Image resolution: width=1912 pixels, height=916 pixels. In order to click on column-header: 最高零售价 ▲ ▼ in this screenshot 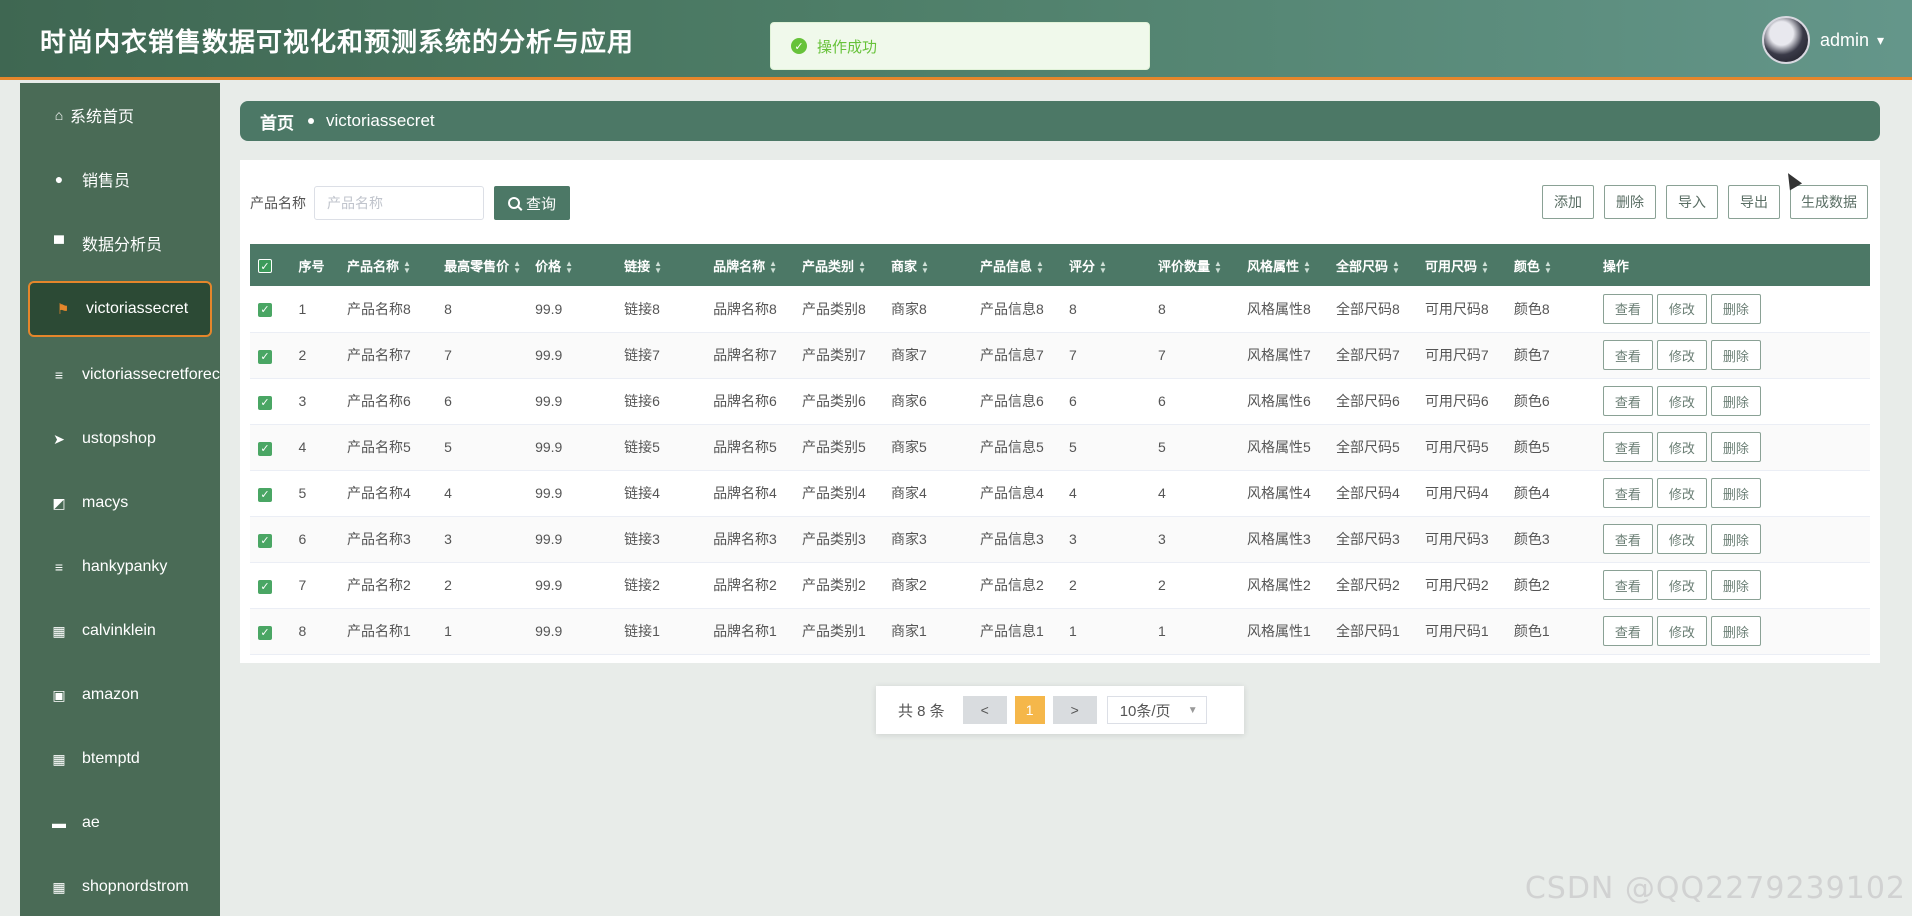, I will do `click(485, 265)`.